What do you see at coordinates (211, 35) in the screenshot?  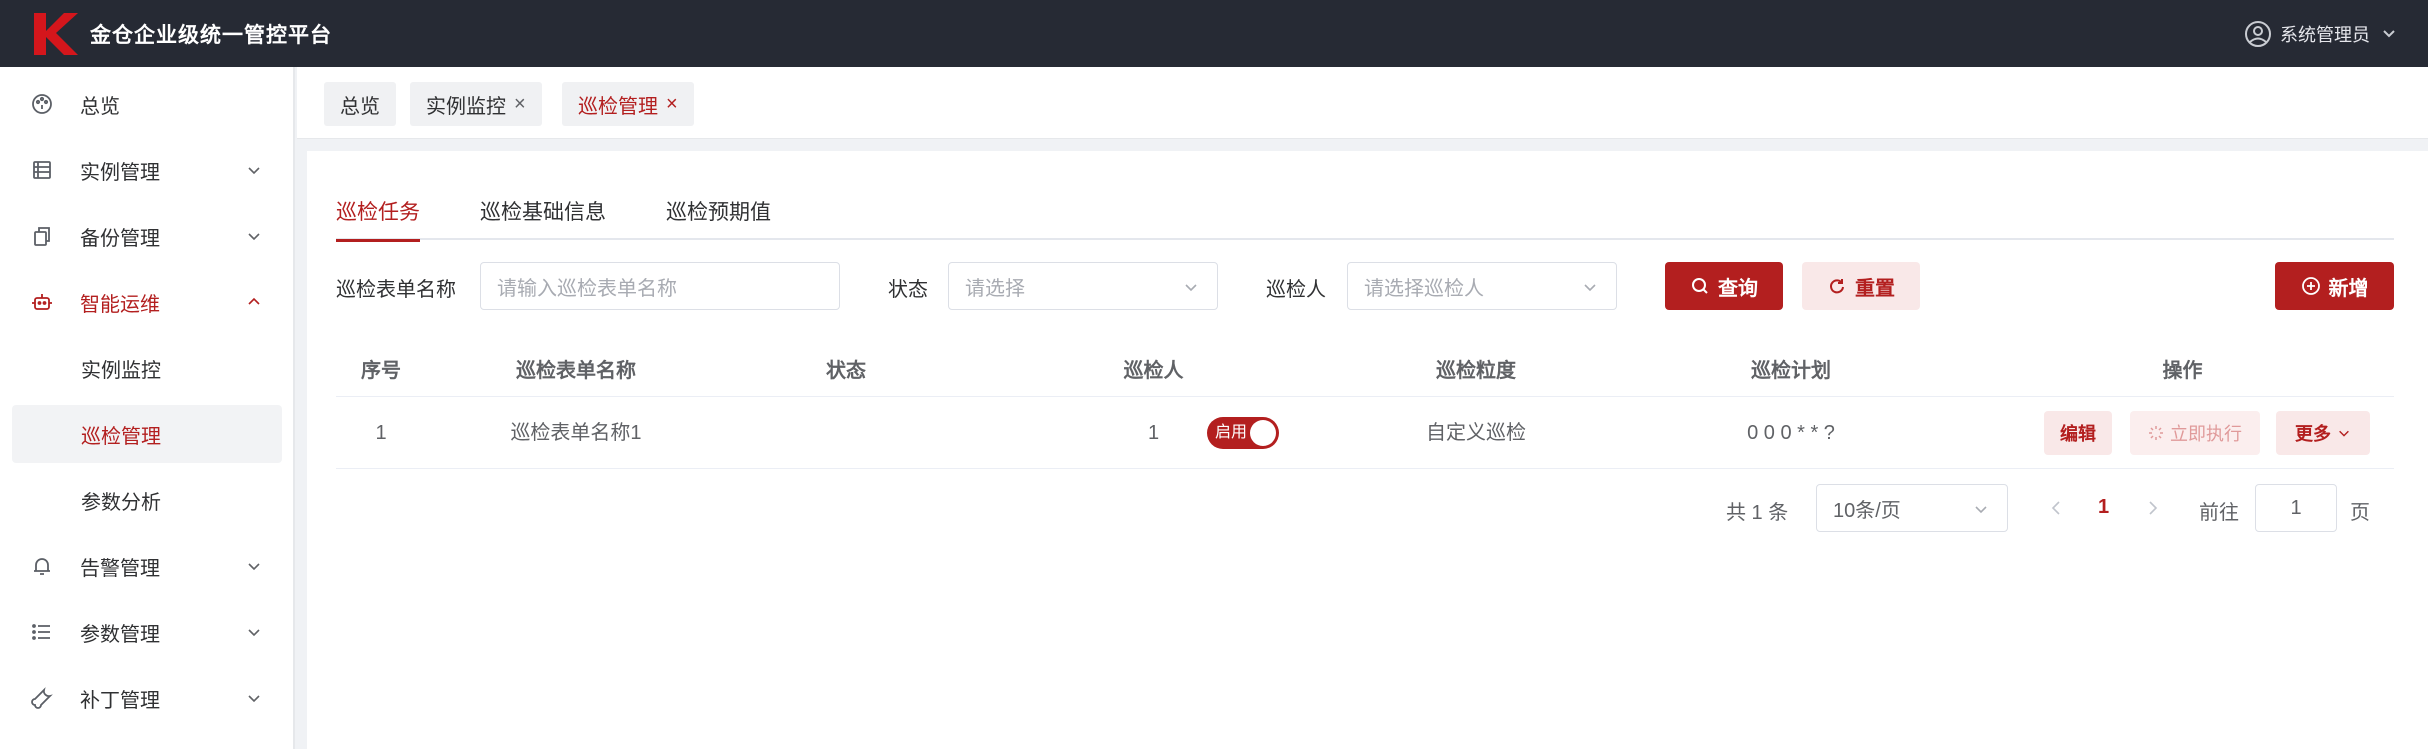 I see `app-title: 金仓企业级统一管控平台` at bounding box center [211, 35].